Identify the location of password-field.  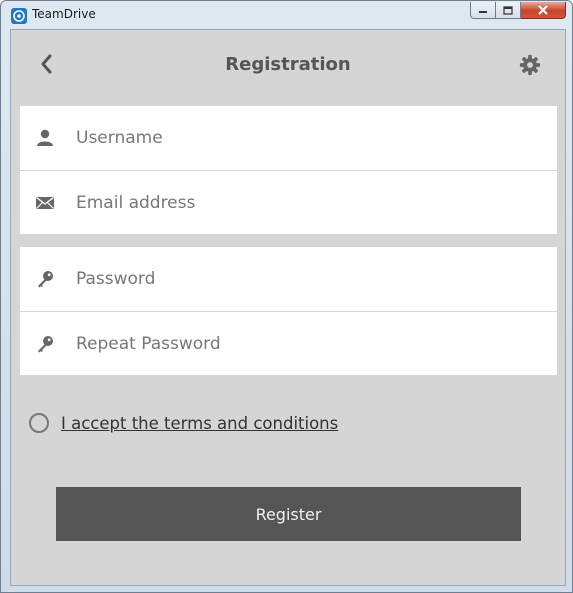
(288, 279).